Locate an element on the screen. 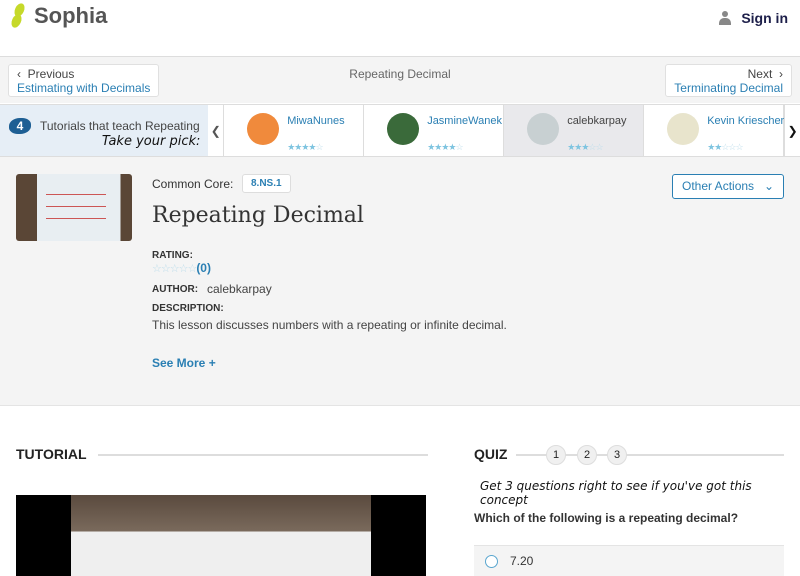  next-link: Terminating Decimal is located at coordinates (728, 88).